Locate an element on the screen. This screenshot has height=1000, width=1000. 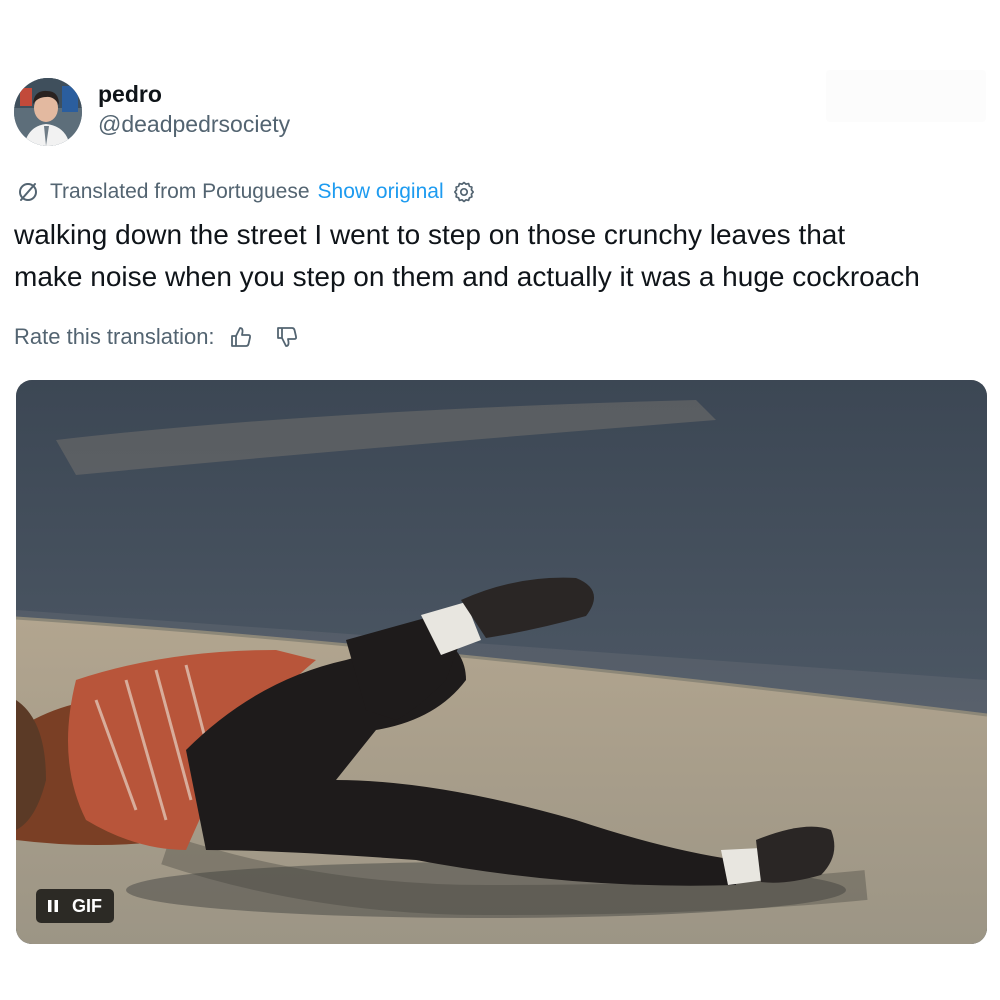
gif-badge: GIF is located at coordinates (75, 906).